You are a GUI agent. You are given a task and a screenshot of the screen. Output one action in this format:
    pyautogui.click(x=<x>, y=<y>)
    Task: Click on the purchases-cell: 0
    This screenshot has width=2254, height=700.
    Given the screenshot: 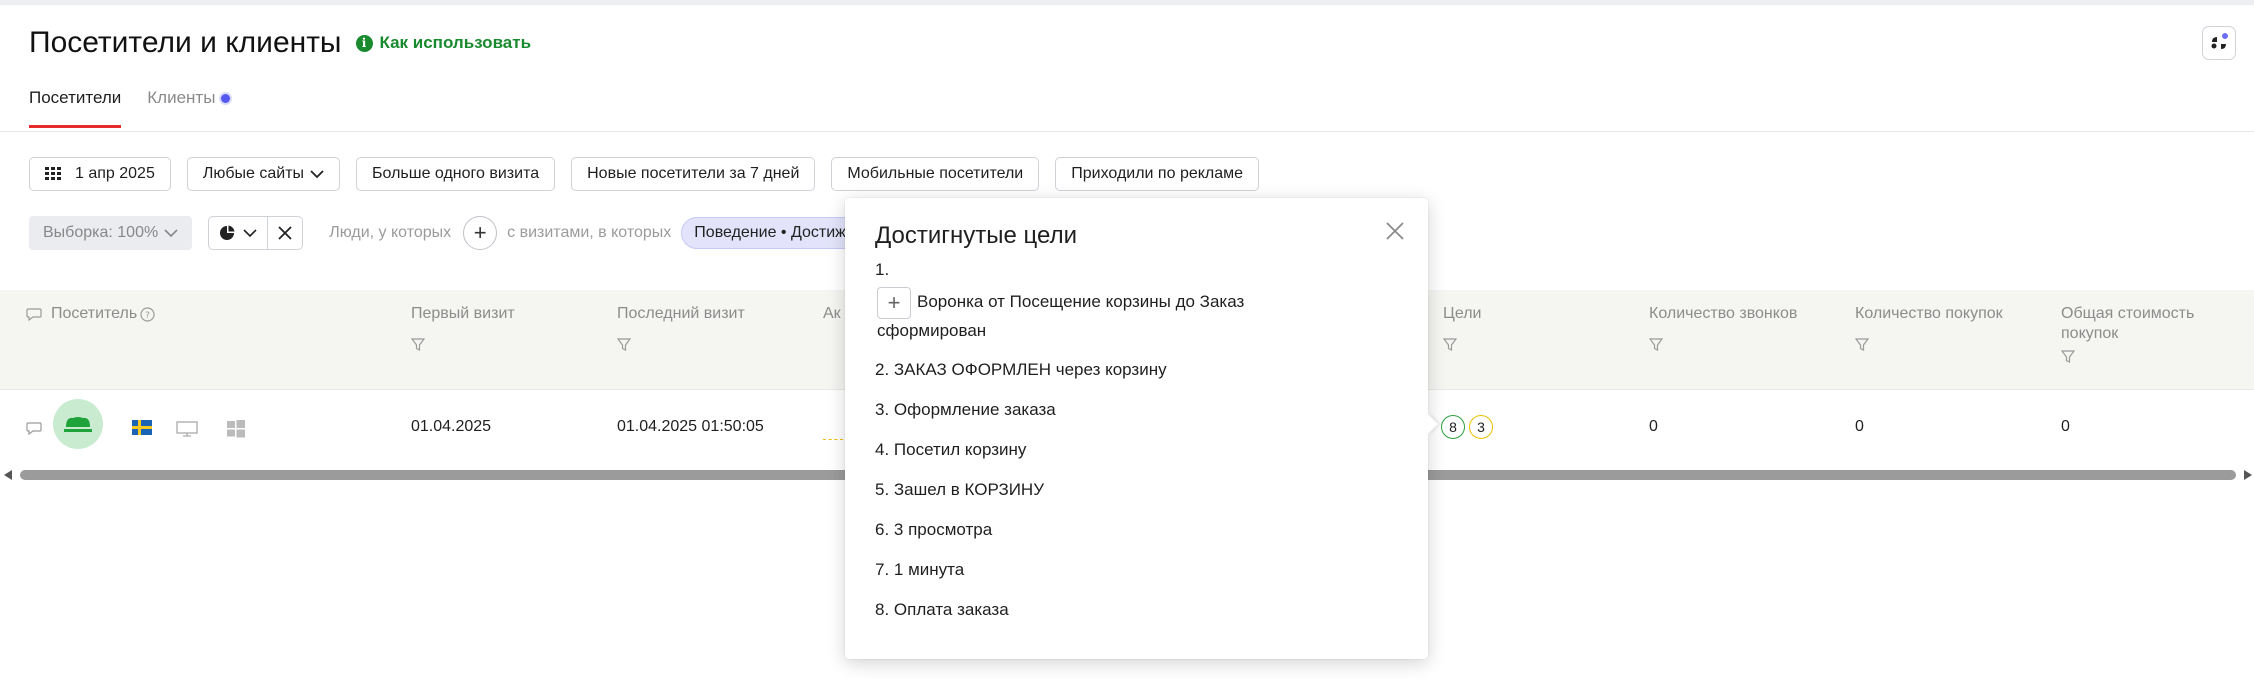 What is the action you would take?
    pyautogui.click(x=1859, y=426)
    